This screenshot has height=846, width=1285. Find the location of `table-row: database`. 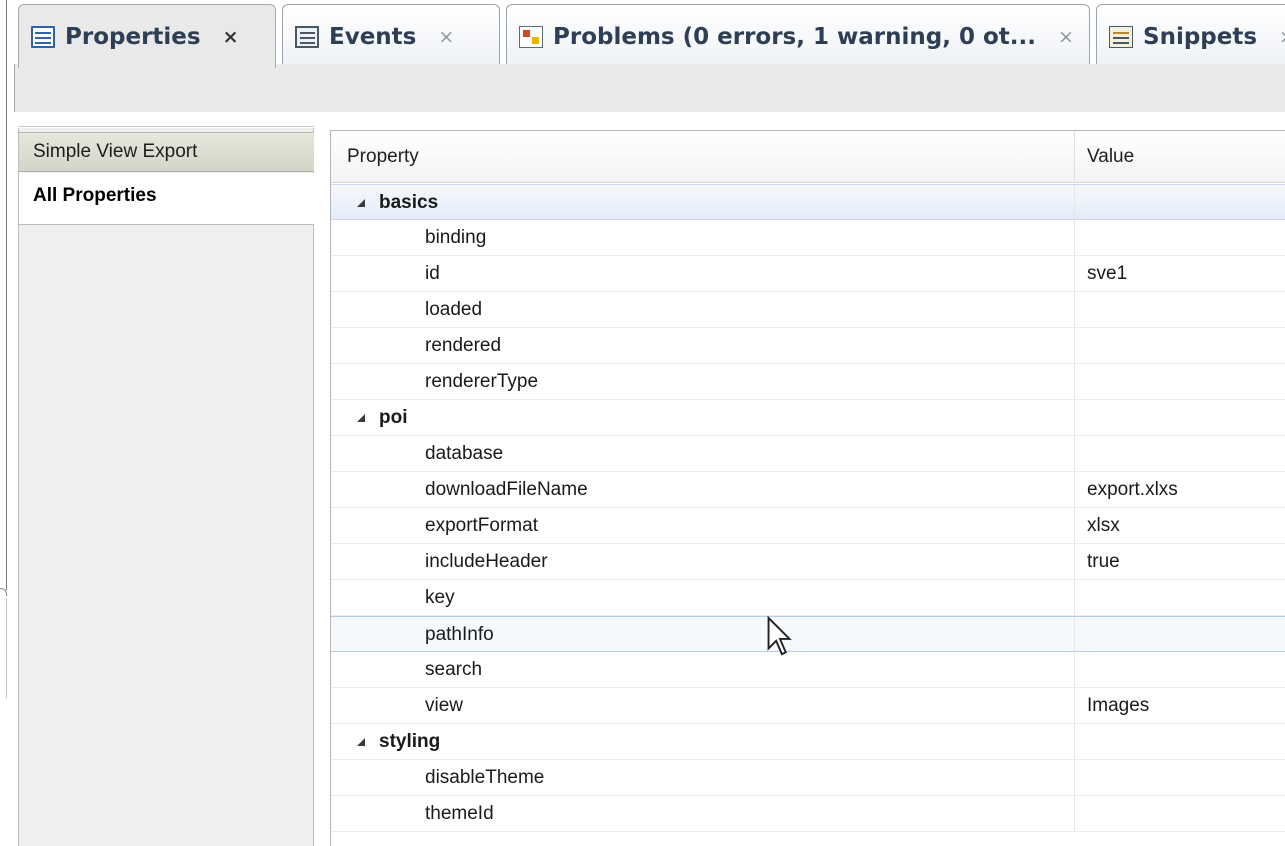

table-row: database is located at coordinates (808, 454).